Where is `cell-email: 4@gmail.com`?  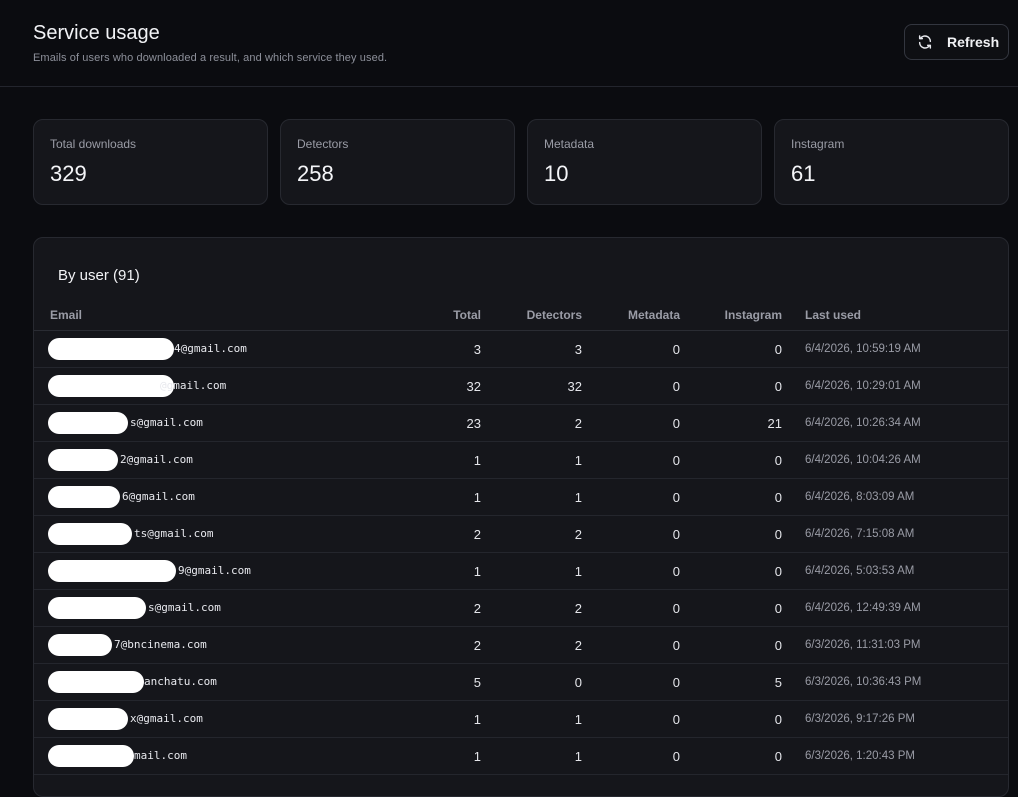
cell-email: 4@gmail.com is located at coordinates (210, 348).